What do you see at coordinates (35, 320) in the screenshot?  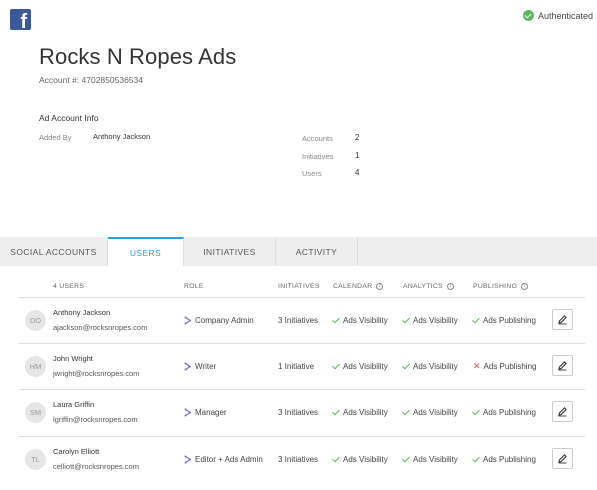 I see `avatar: DO` at bounding box center [35, 320].